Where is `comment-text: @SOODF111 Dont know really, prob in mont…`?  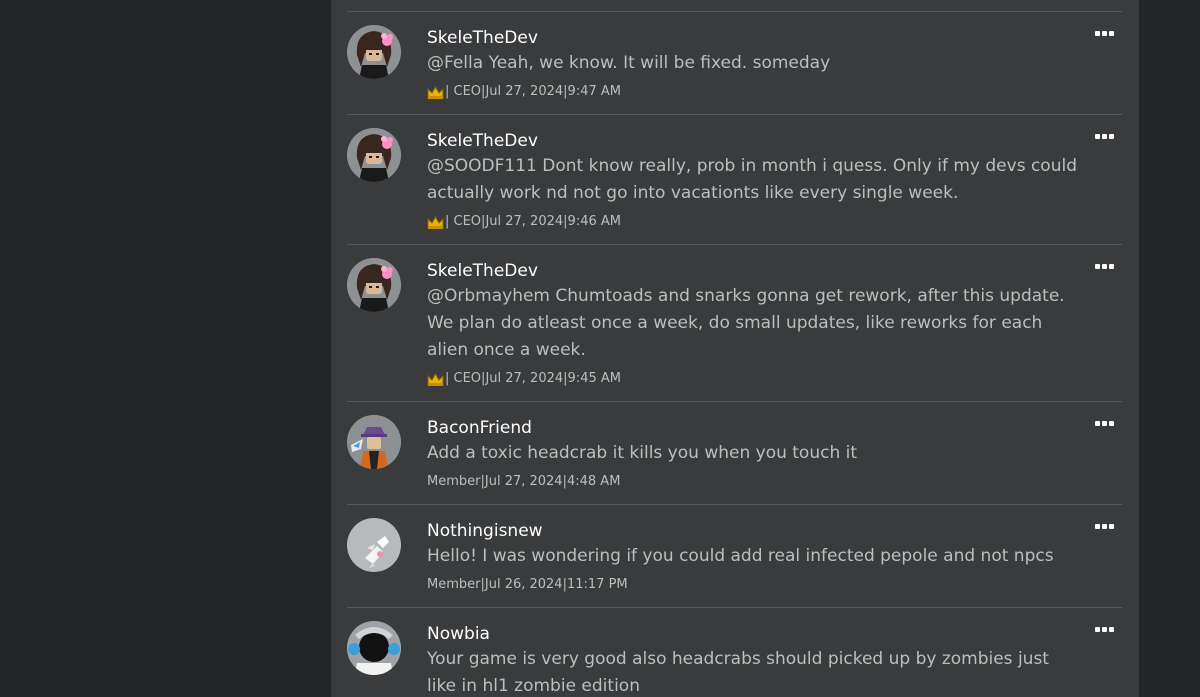 comment-text: @SOODF111 Dont know really, prob in mont… is located at coordinates (752, 179).